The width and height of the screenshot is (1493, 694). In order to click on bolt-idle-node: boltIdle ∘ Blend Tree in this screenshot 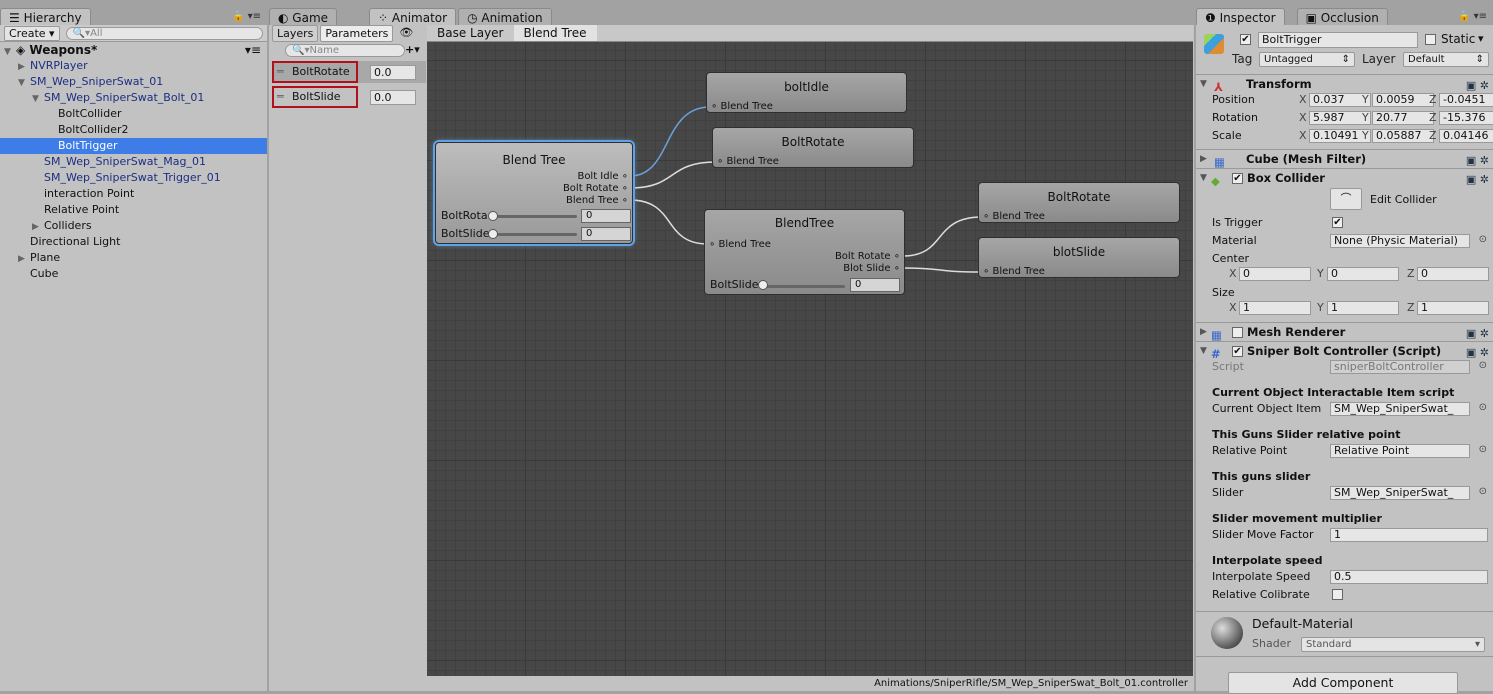, I will do `click(806, 92)`.